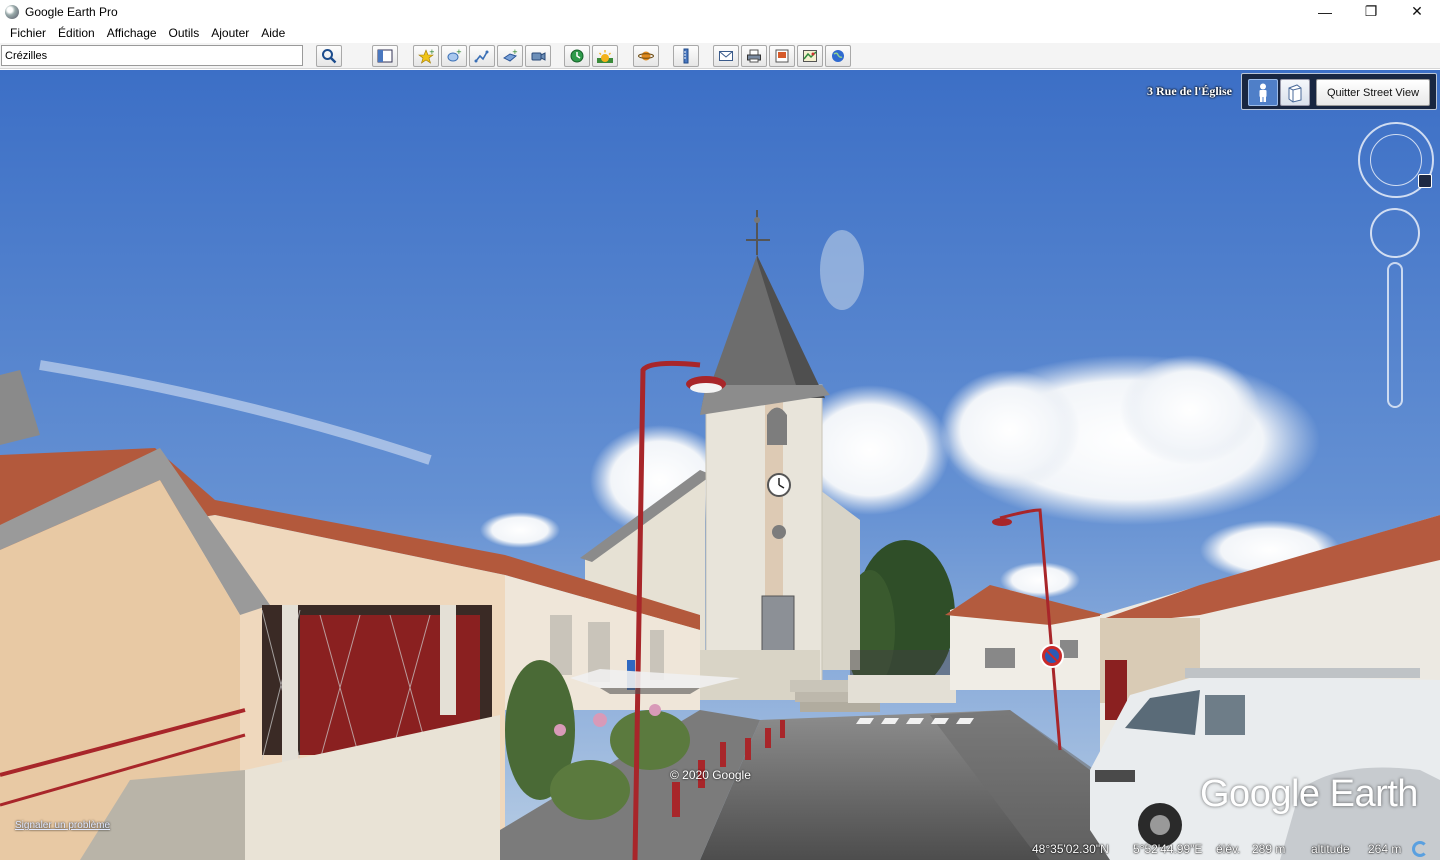 The height and width of the screenshot is (860, 1440). I want to click on view-in-maps-icon, so click(810, 56).